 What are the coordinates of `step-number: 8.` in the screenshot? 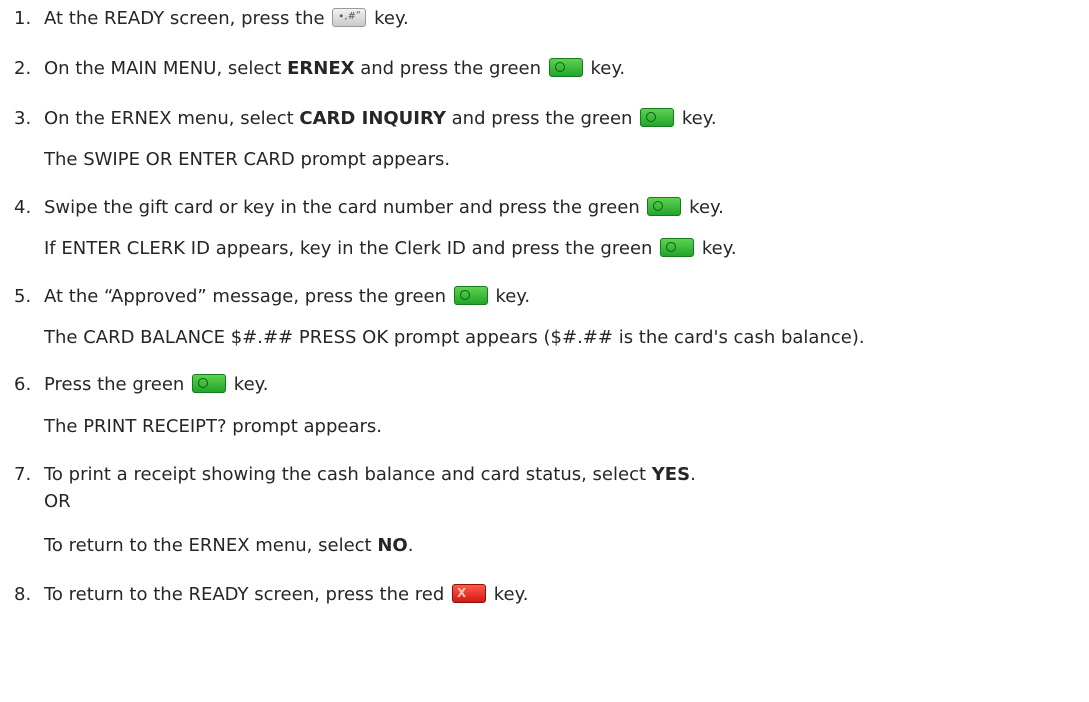 It's located at (23, 594).